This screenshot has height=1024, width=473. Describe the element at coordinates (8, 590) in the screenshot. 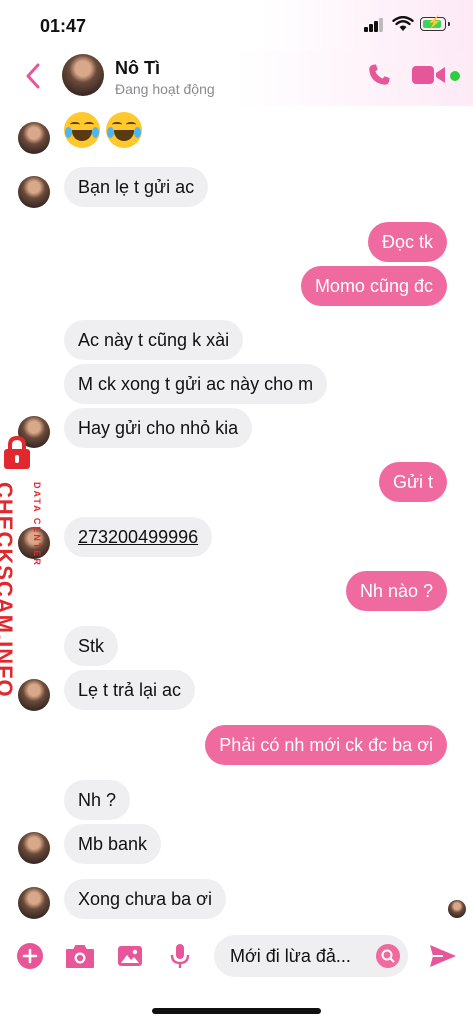

I see `watermark-text: CHECKSCAM.INFO` at that location.